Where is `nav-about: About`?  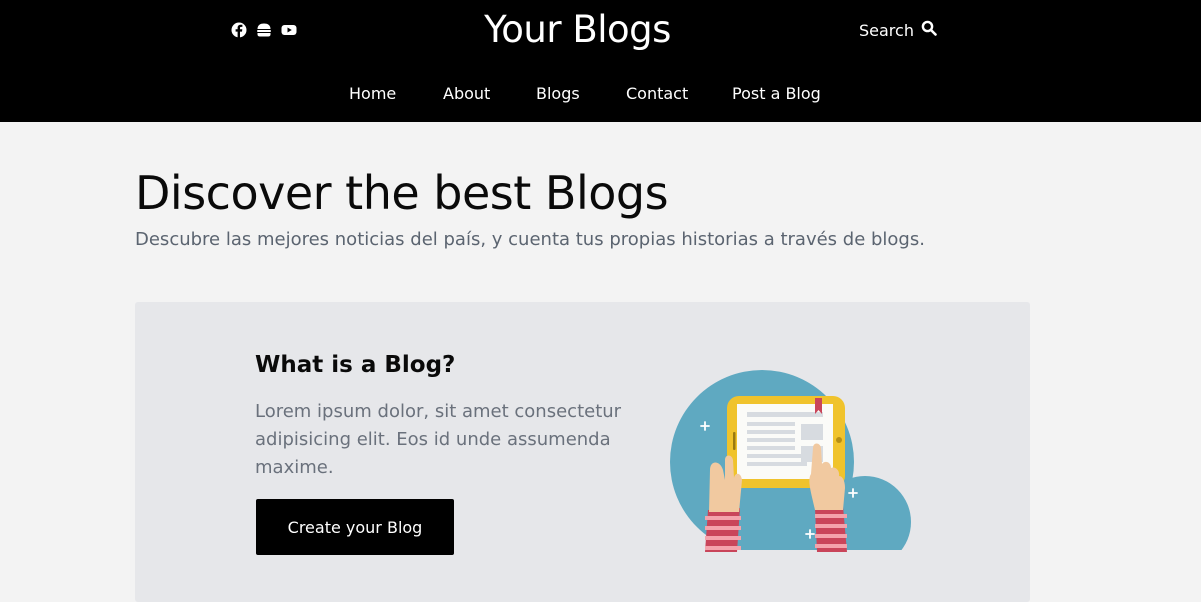
nav-about: About is located at coordinates (466, 93).